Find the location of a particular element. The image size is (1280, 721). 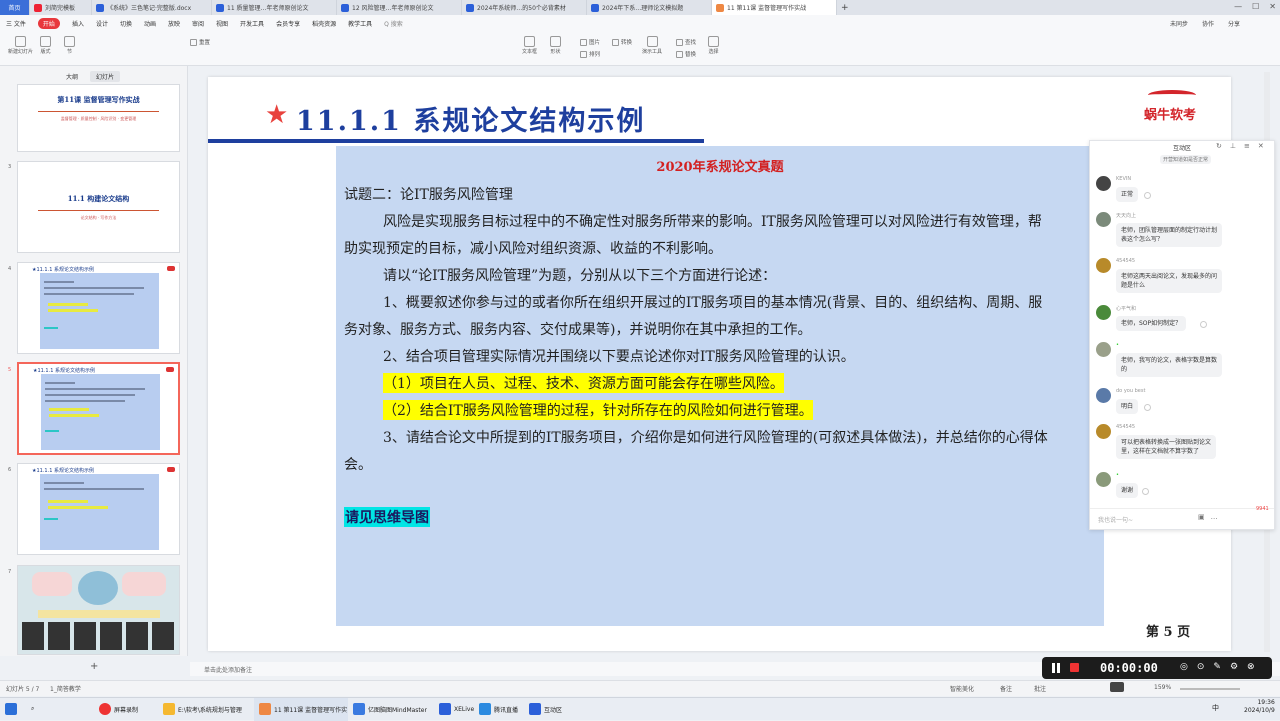

ime-indicator: 中 is located at coordinates (1215, 708).